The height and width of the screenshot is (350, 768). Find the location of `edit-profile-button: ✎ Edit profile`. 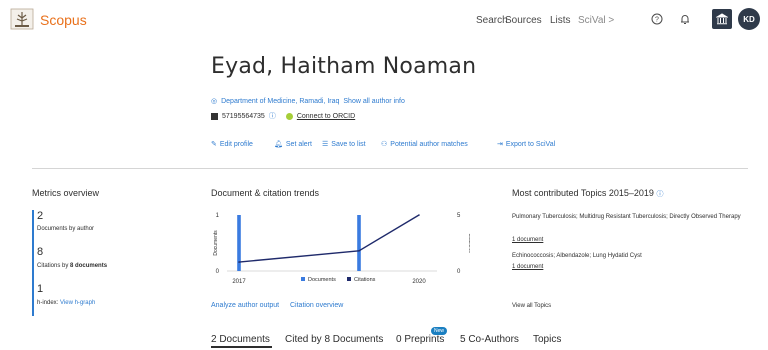

edit-profile-button: ✎ Edit profile is located at coordinates (232, 144).